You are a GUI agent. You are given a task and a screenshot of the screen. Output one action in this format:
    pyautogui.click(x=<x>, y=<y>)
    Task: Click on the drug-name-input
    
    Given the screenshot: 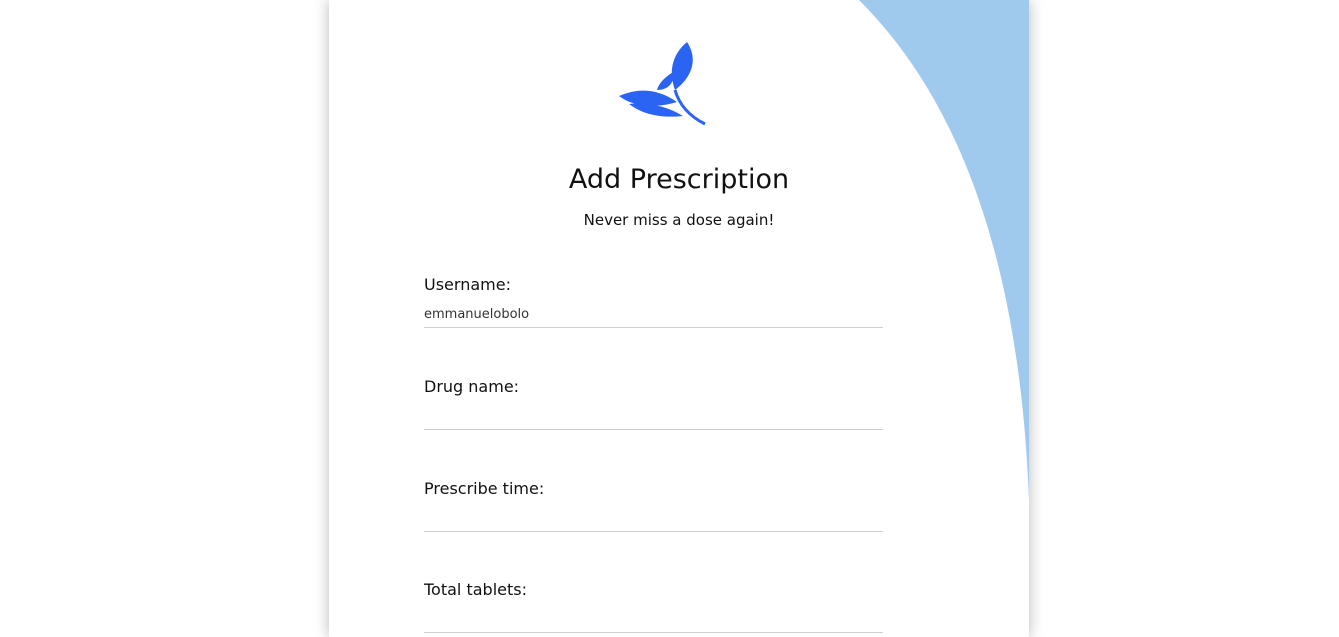 What is the action you would take?
    pyautogui.click(x=653, y=416)
    